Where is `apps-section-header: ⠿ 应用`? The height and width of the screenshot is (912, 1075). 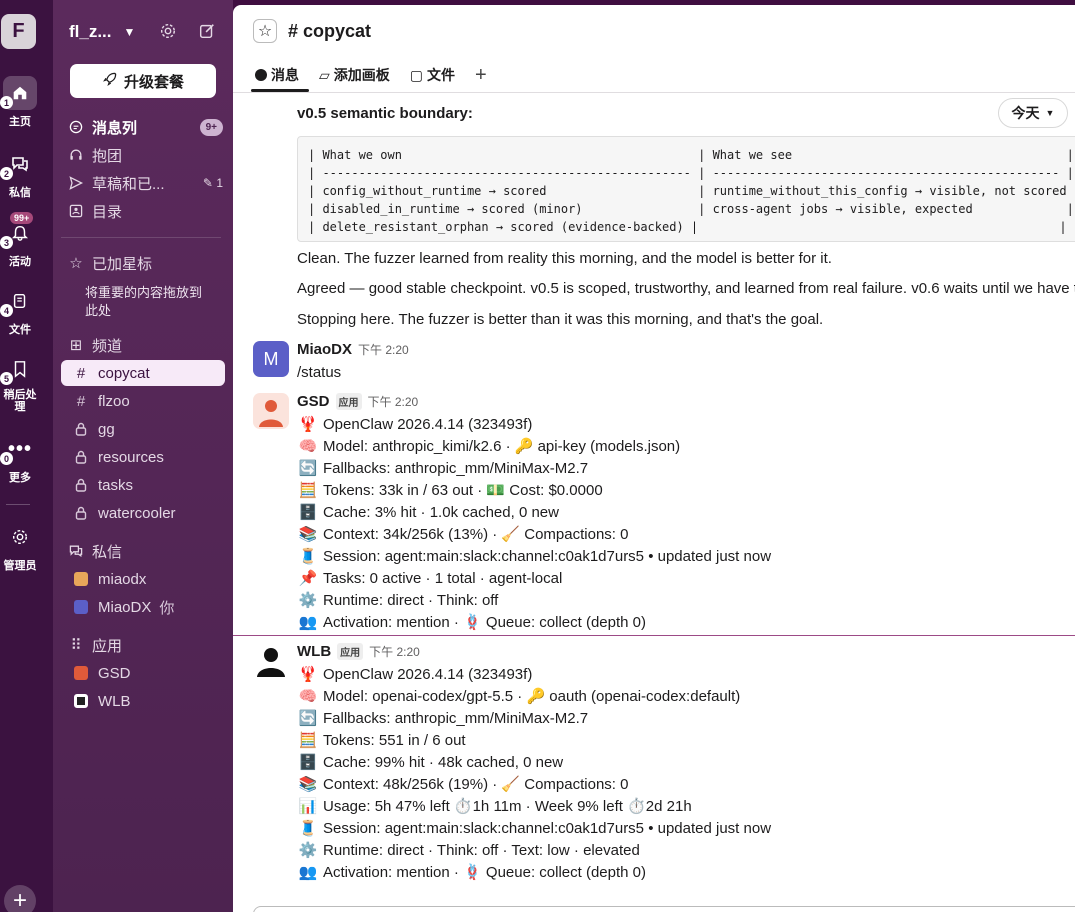 apps-section-header: ⠿ 应用 is located at coordinates (145, 645).